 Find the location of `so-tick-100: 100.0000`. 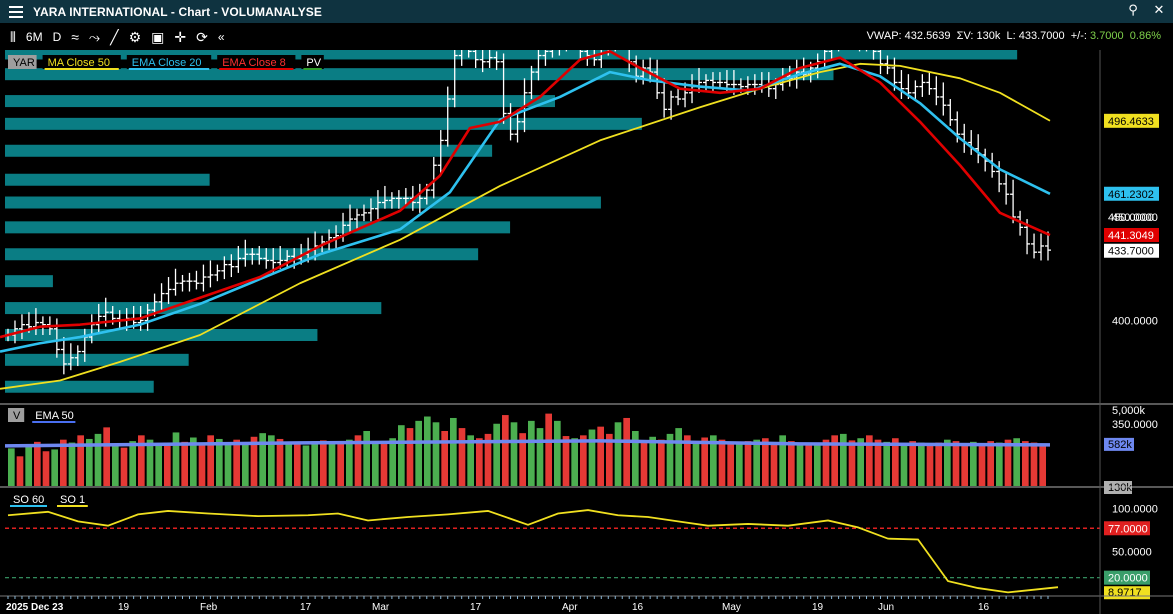

so-tick-100: 100.0000 is located at coordinates (1135, 509).